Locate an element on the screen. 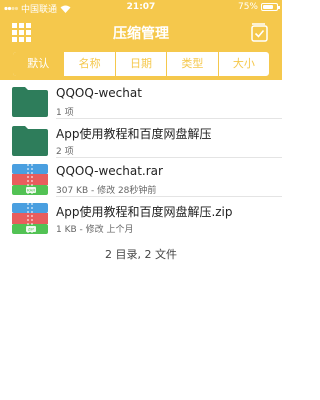 The height and width of the screenshot is (400, 320). sort-tab-default: 默认 is located at coordinates (38, 64).